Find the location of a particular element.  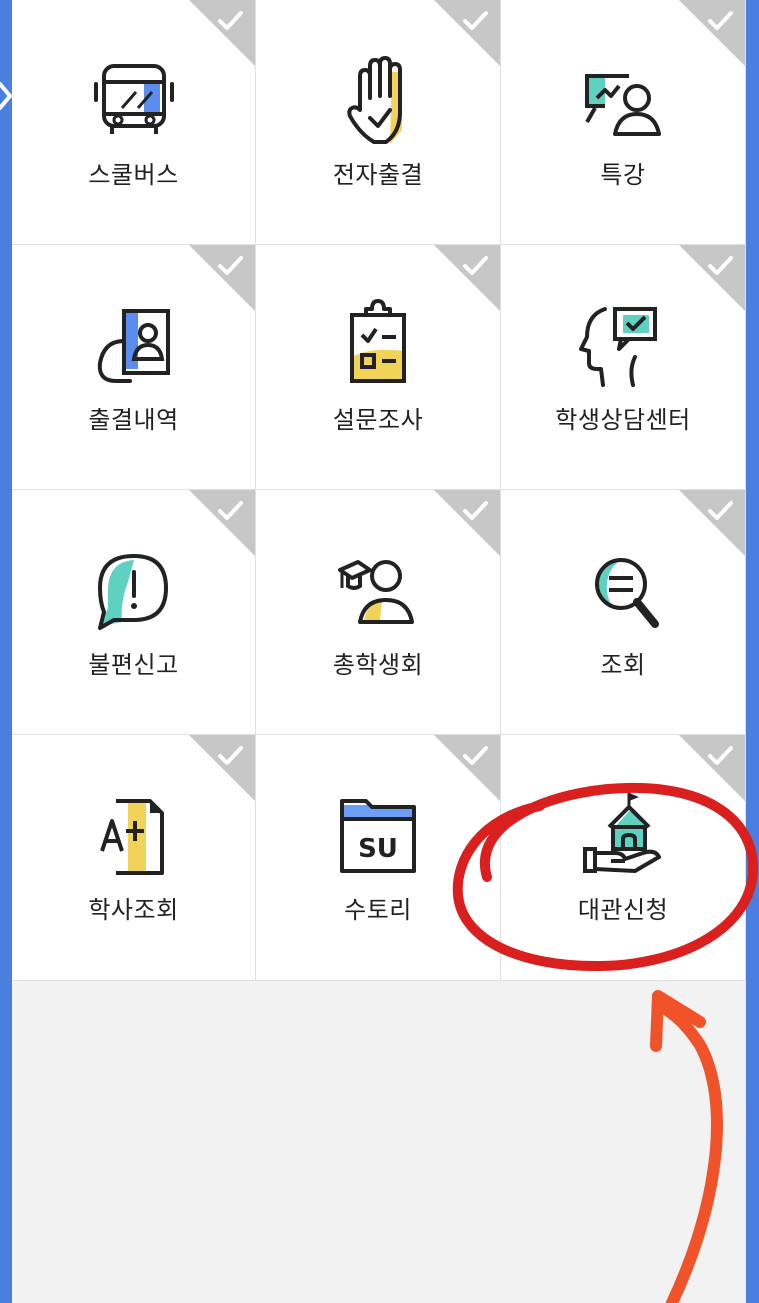

clipboard-survey-icon is located at coordinates (378, 341).